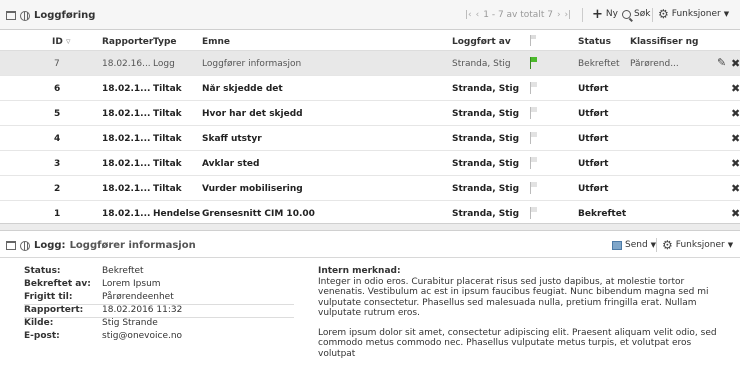 The height and width of the screenshot is (367, 740). What do you see at coordinates (57, 139) in the screenshot?
I see `row-id: 4` at bounding box center [57, 139].